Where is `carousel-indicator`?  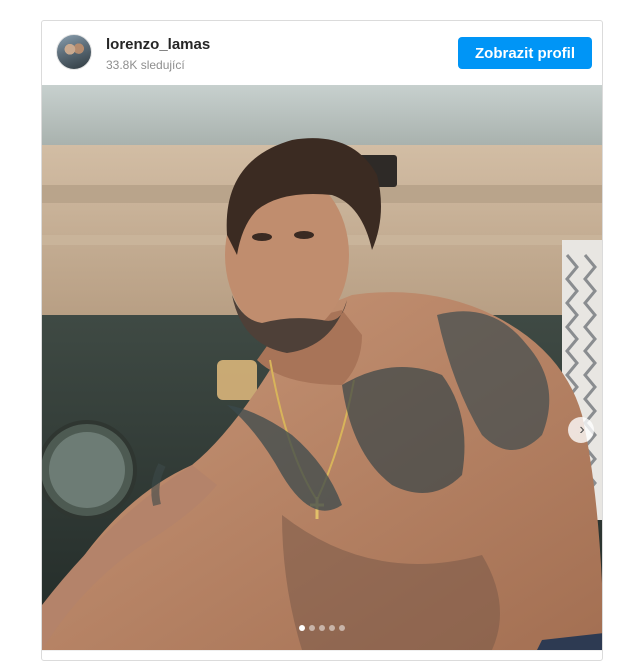
carousel-indicator is located at coordinates (322, 628).